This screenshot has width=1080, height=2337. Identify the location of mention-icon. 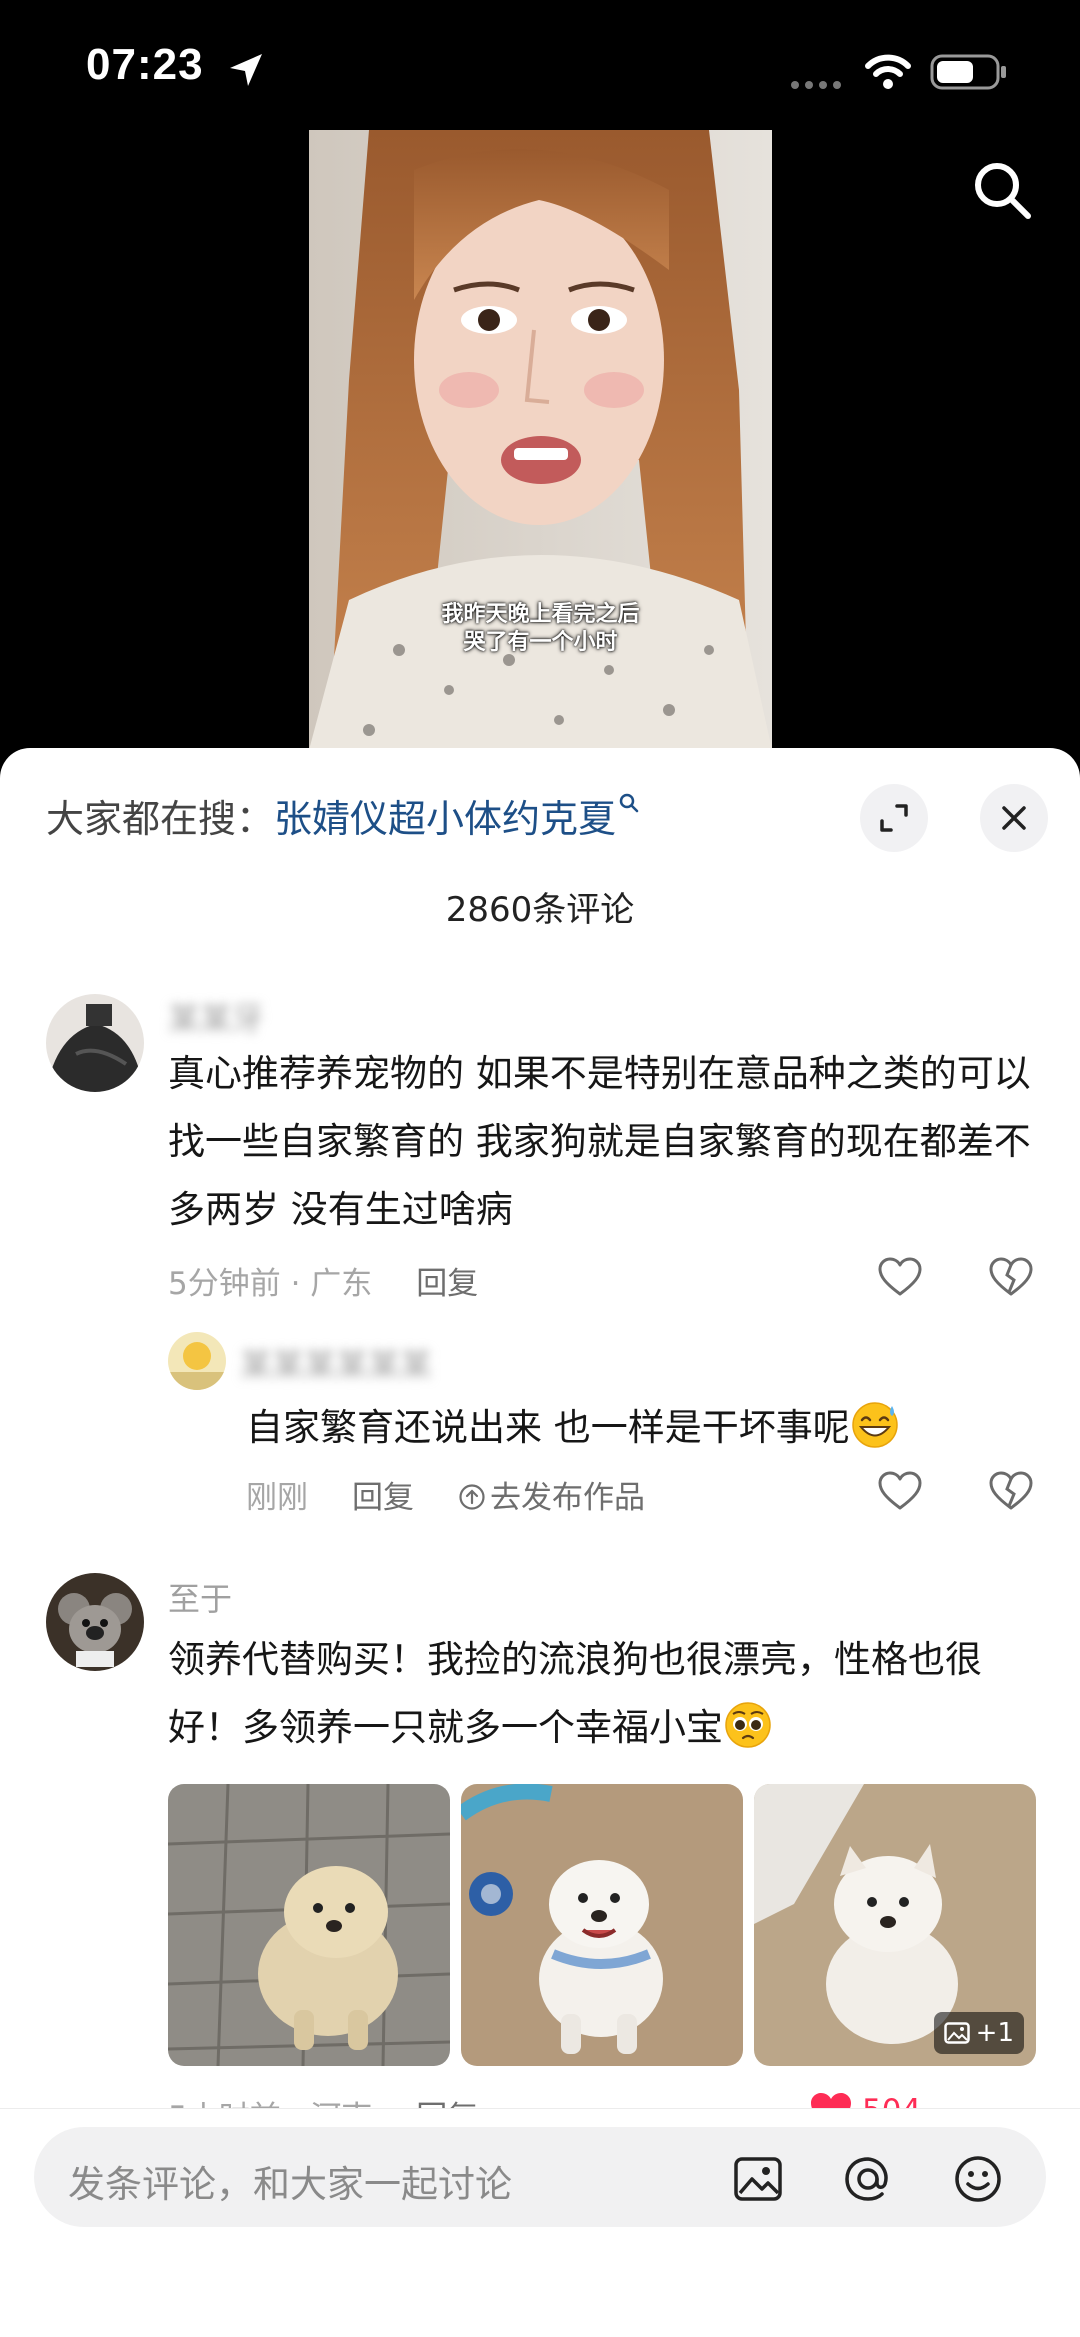
(868, 2179).